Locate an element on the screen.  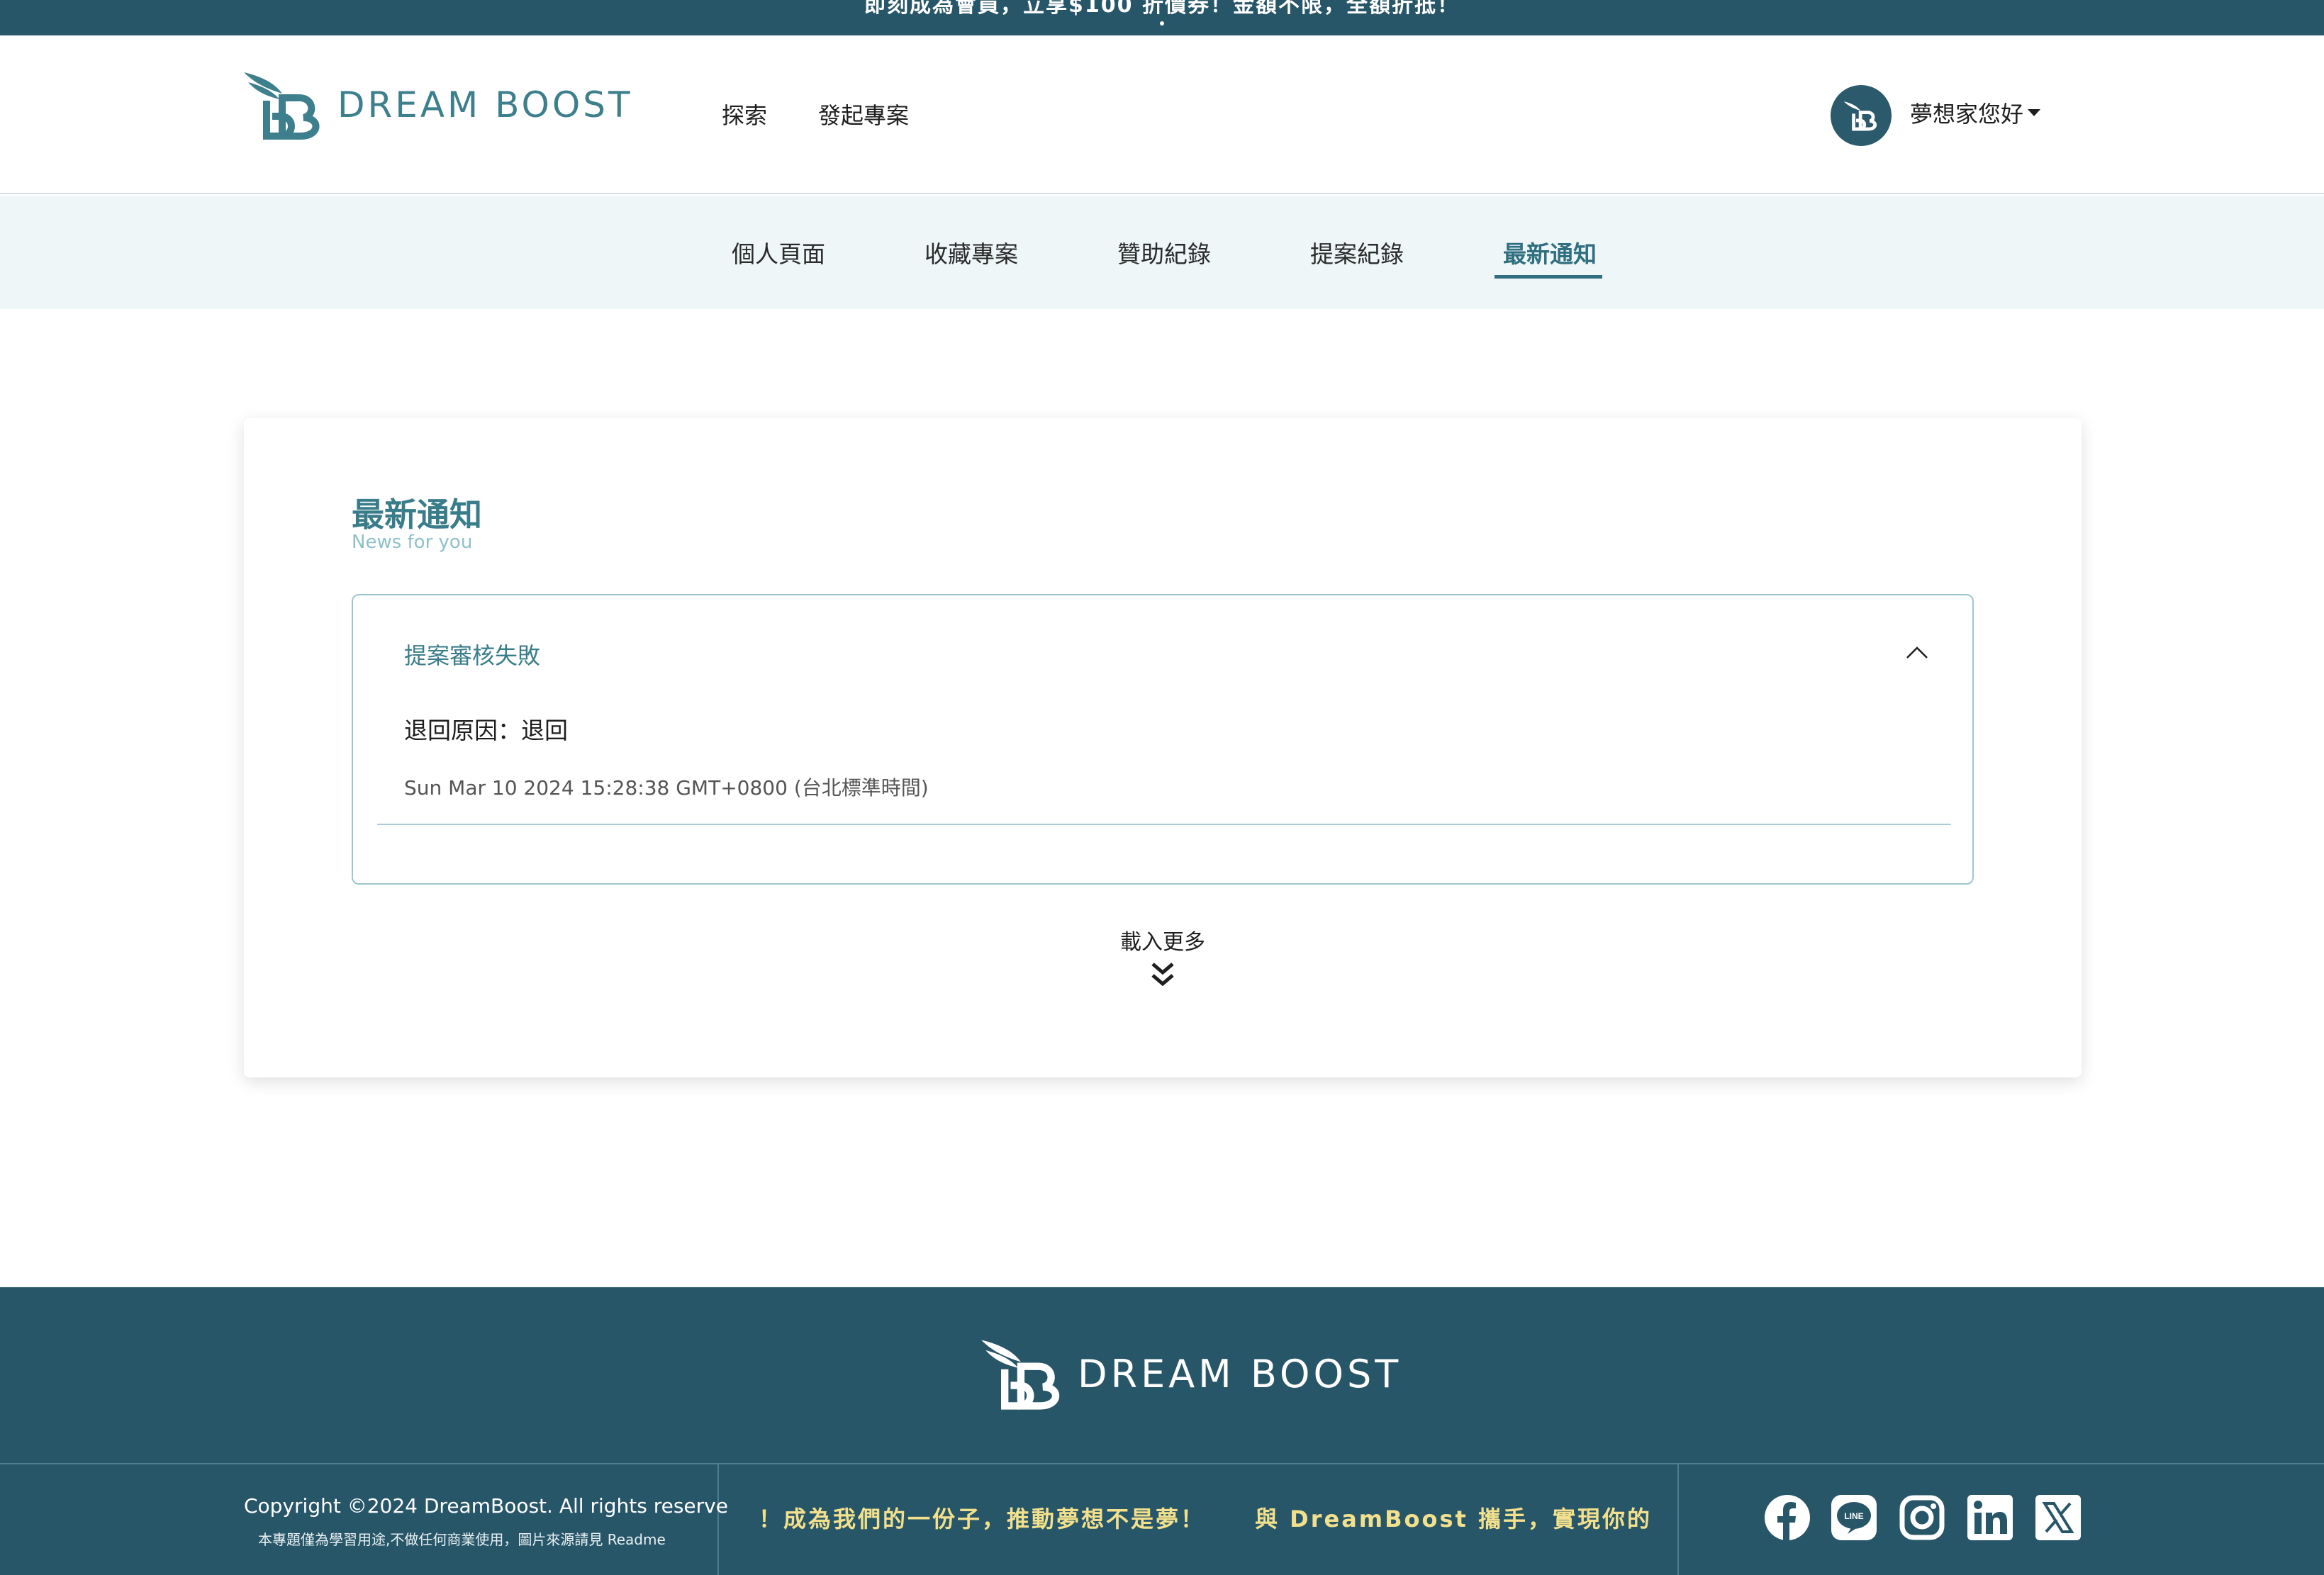
load-more-button: 載入更多 is located at coordinates (1162, 956).